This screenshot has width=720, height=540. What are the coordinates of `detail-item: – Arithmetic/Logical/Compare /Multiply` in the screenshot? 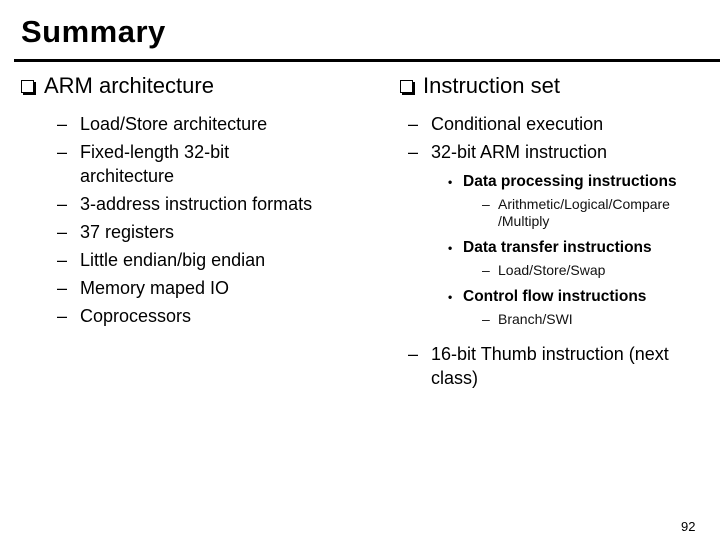 It's located at (576, 212).